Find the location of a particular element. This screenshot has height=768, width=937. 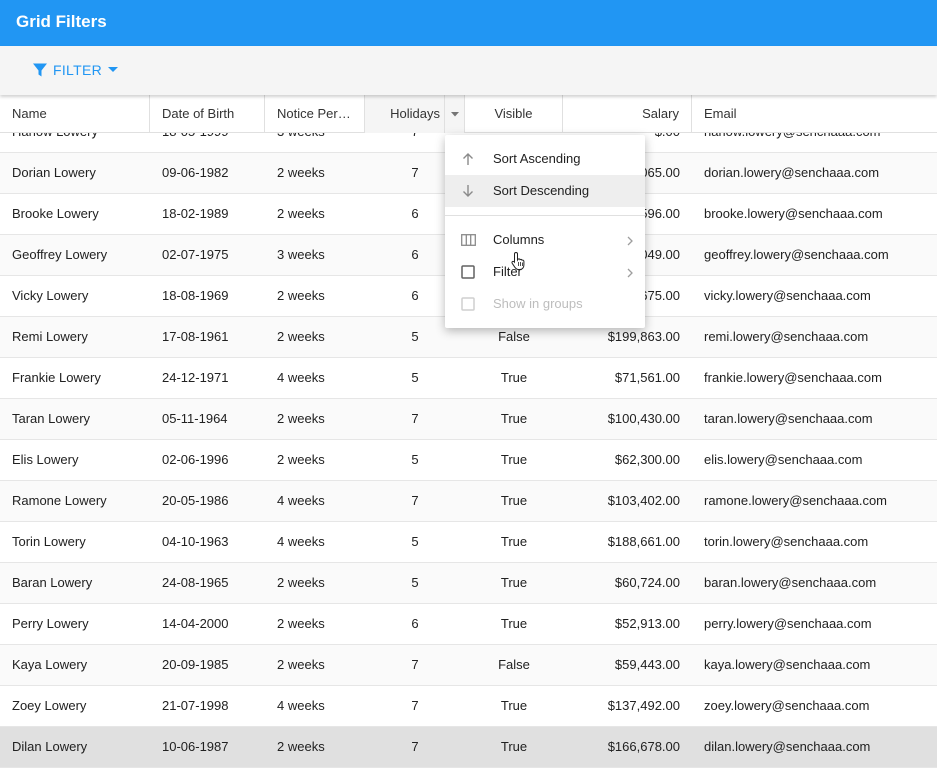

menu-separator is located at coordinates (545, 215).